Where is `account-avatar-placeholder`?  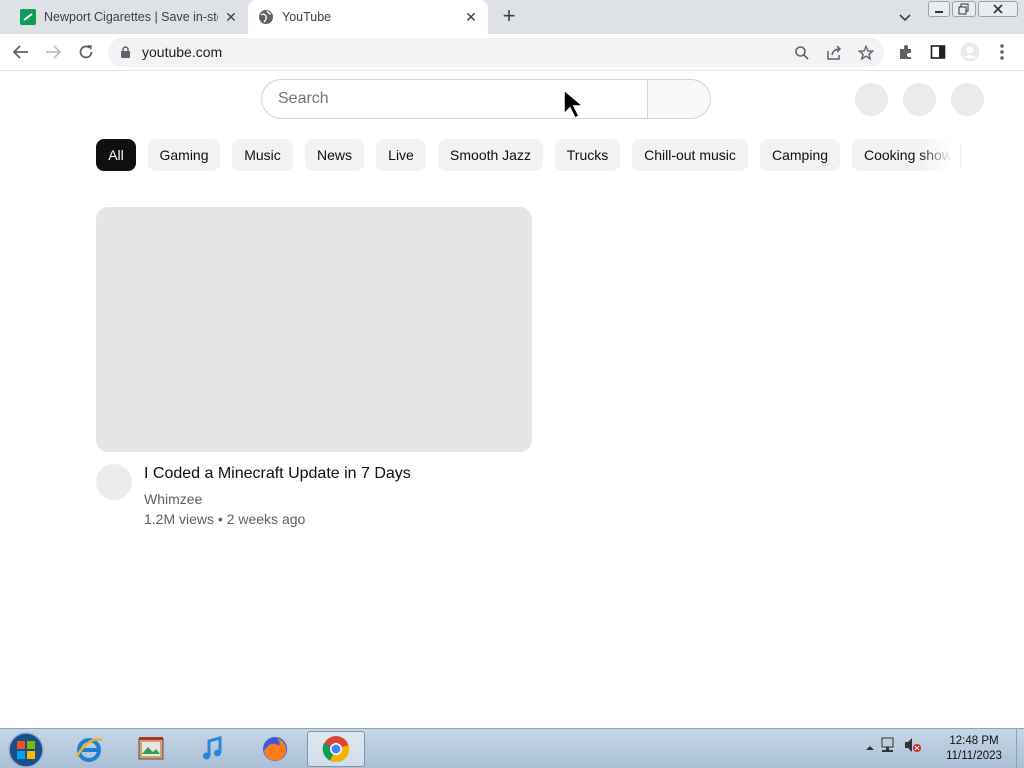
account-avatar-placeholder is located at coordinates (967, 99).